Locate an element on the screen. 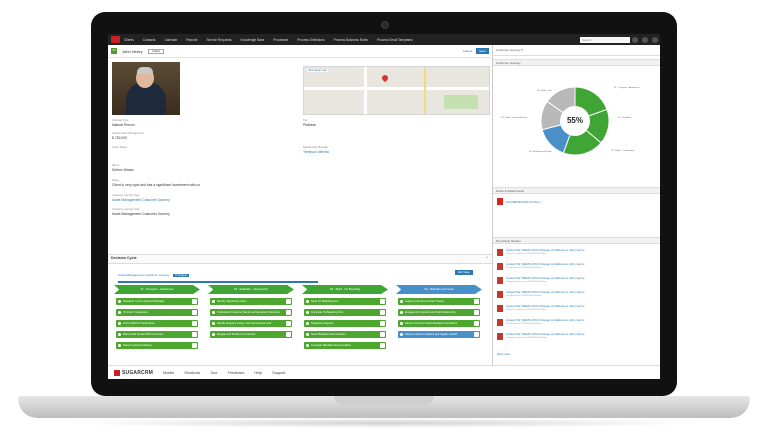  task-label: Send On Boarding form is located at coordinates (325, 301).